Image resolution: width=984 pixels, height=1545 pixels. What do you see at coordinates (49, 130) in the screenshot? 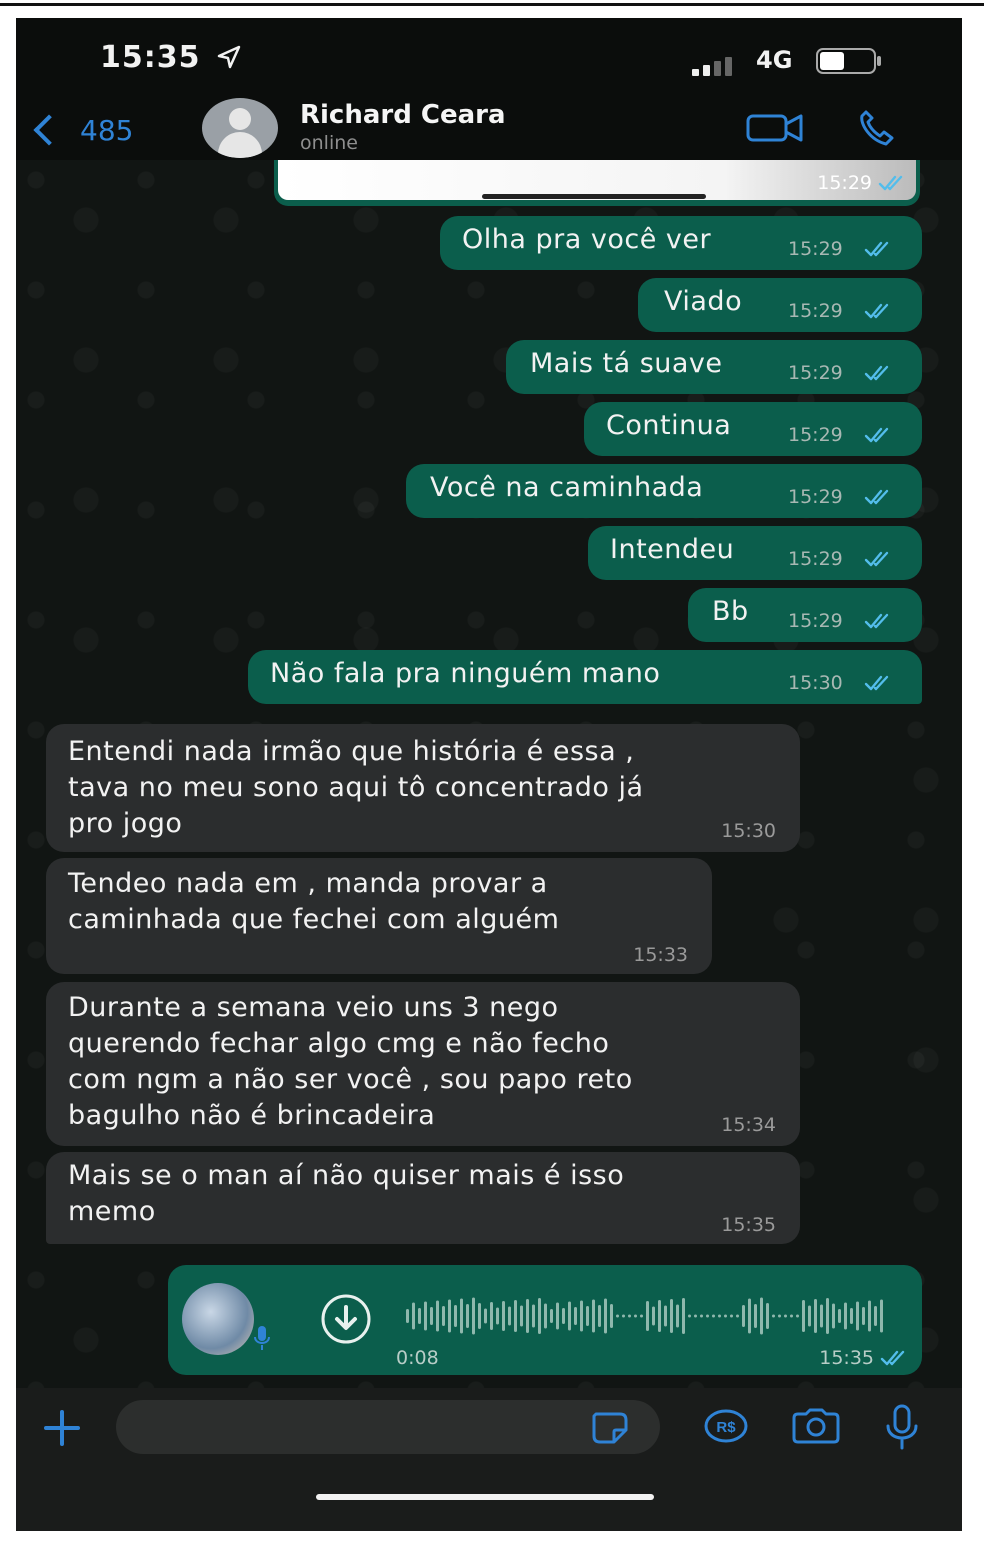
I see `chevron-left-icon` at bounding box center [49, 130].